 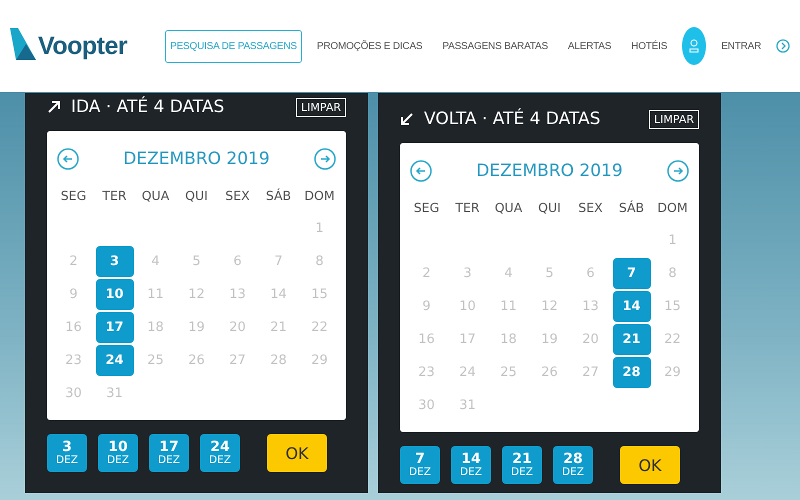 What do you see at coordinates (512, 119) in the screenshot?
I see `panel-title: VOLTA · ATÉ 4 DATAS` at bounding box center [512, 119].